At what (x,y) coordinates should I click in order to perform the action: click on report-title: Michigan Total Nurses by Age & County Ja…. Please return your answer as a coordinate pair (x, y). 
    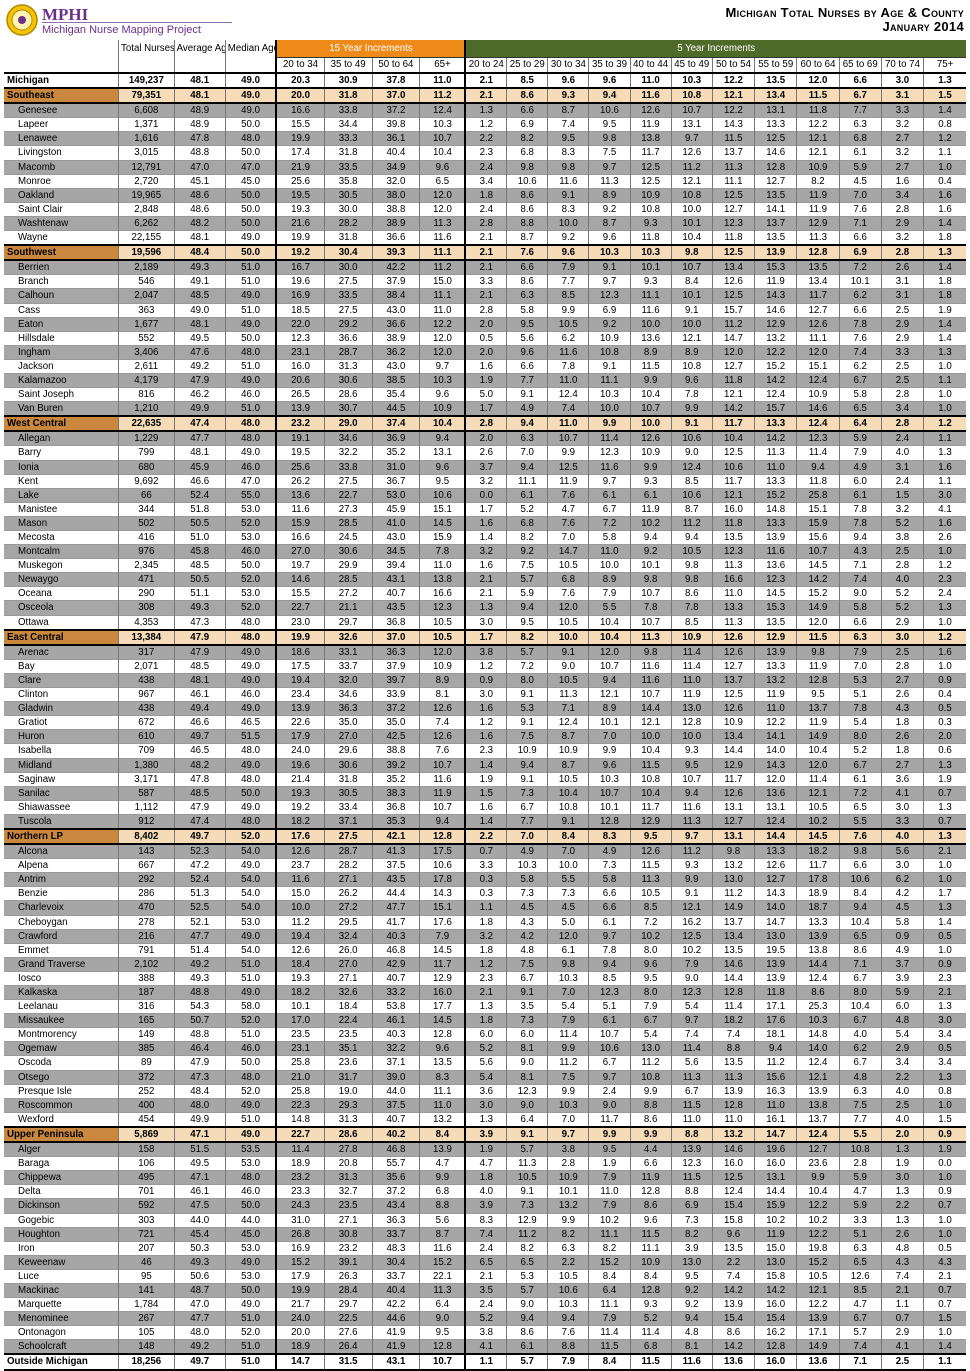
    Looking at the image, I should click on (845, 20).